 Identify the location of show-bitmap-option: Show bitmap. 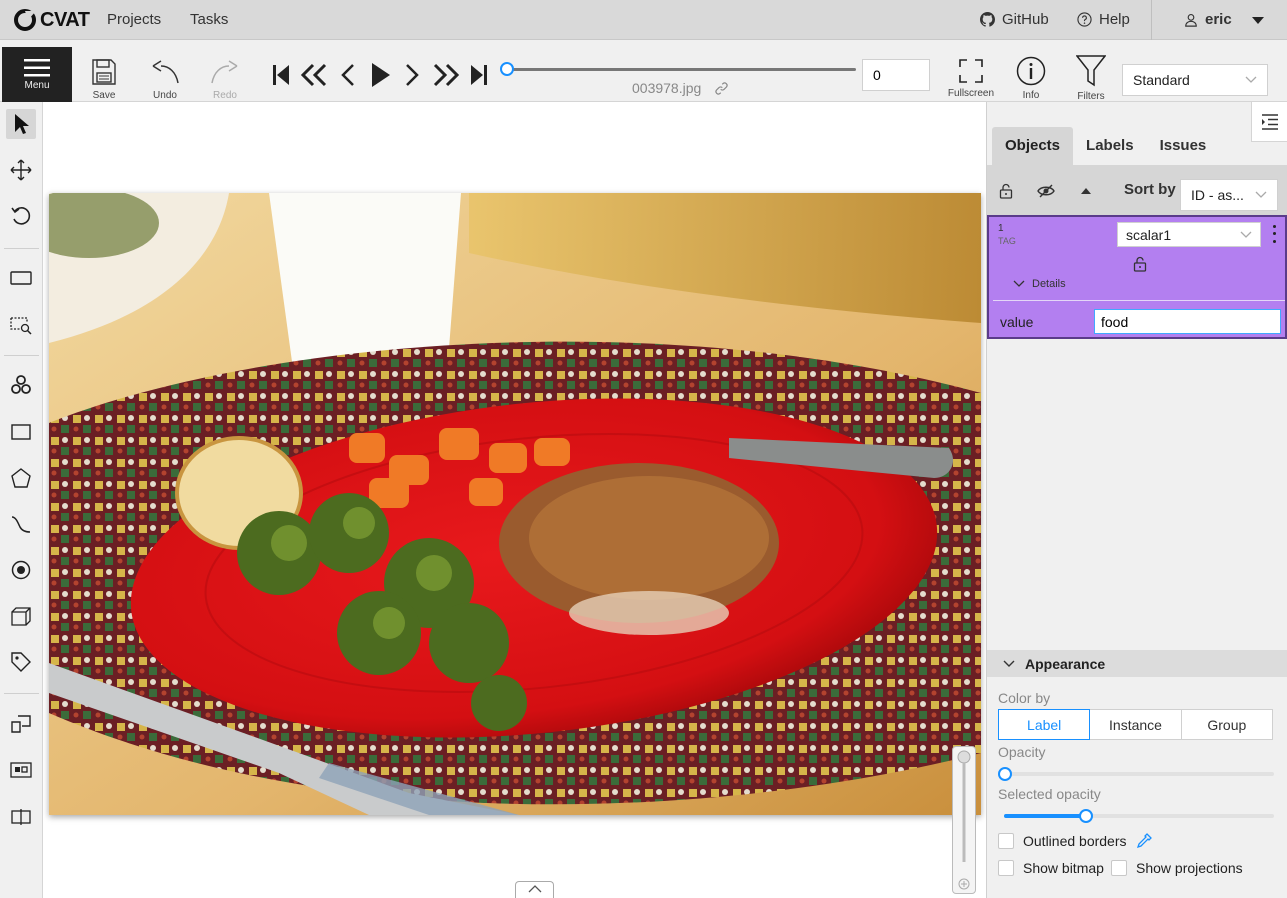
(1051, 868).